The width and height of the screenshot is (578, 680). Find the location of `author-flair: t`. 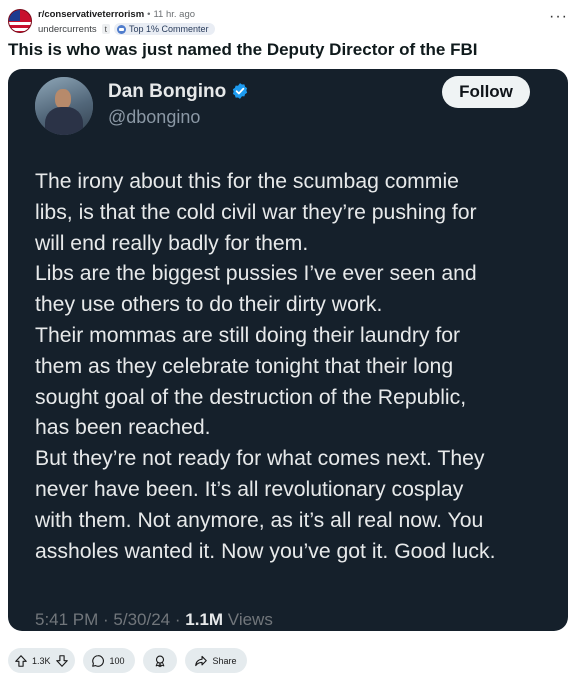

author-flair: t is located at coordinates (105, 29).